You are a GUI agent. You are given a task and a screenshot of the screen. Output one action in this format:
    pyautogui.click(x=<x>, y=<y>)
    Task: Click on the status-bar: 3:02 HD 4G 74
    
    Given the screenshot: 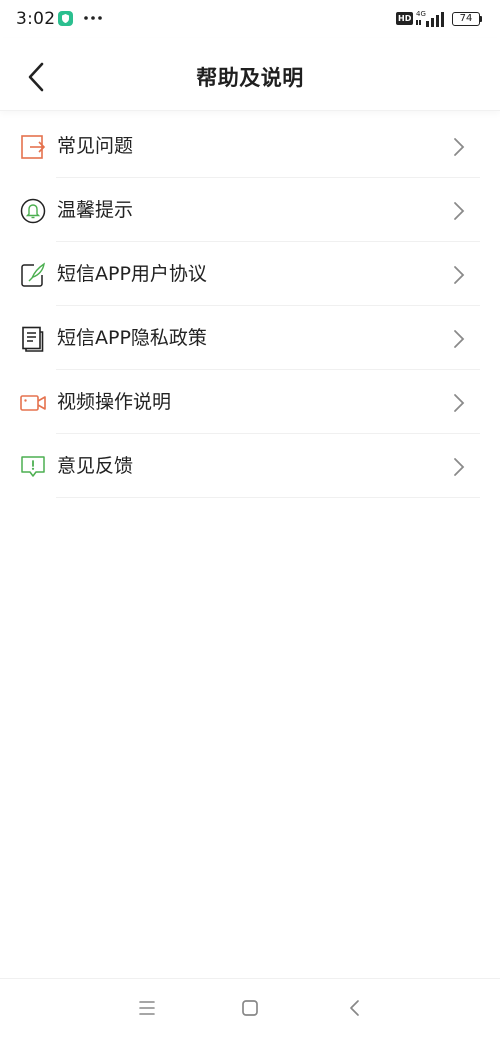 What is the action you would take?
    pyautogui.click(x=250, y=19)
    